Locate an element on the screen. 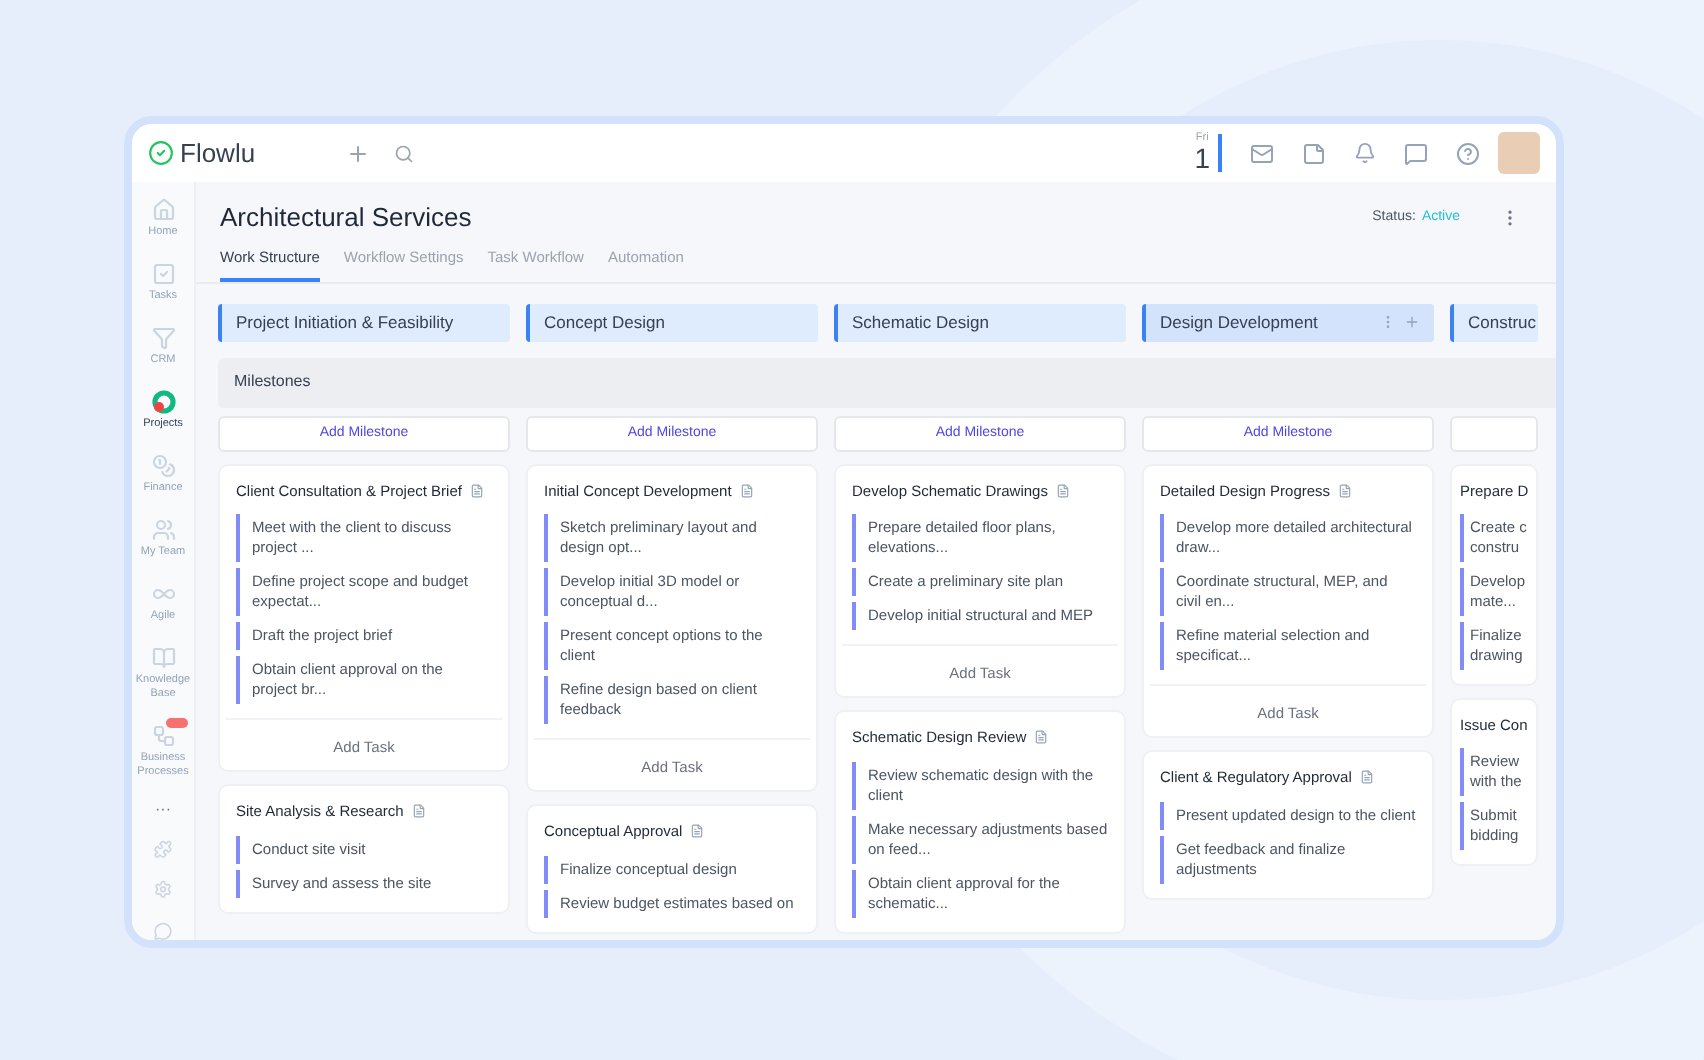  stage-header: Schematic Design is located at coordinates (980, 322).